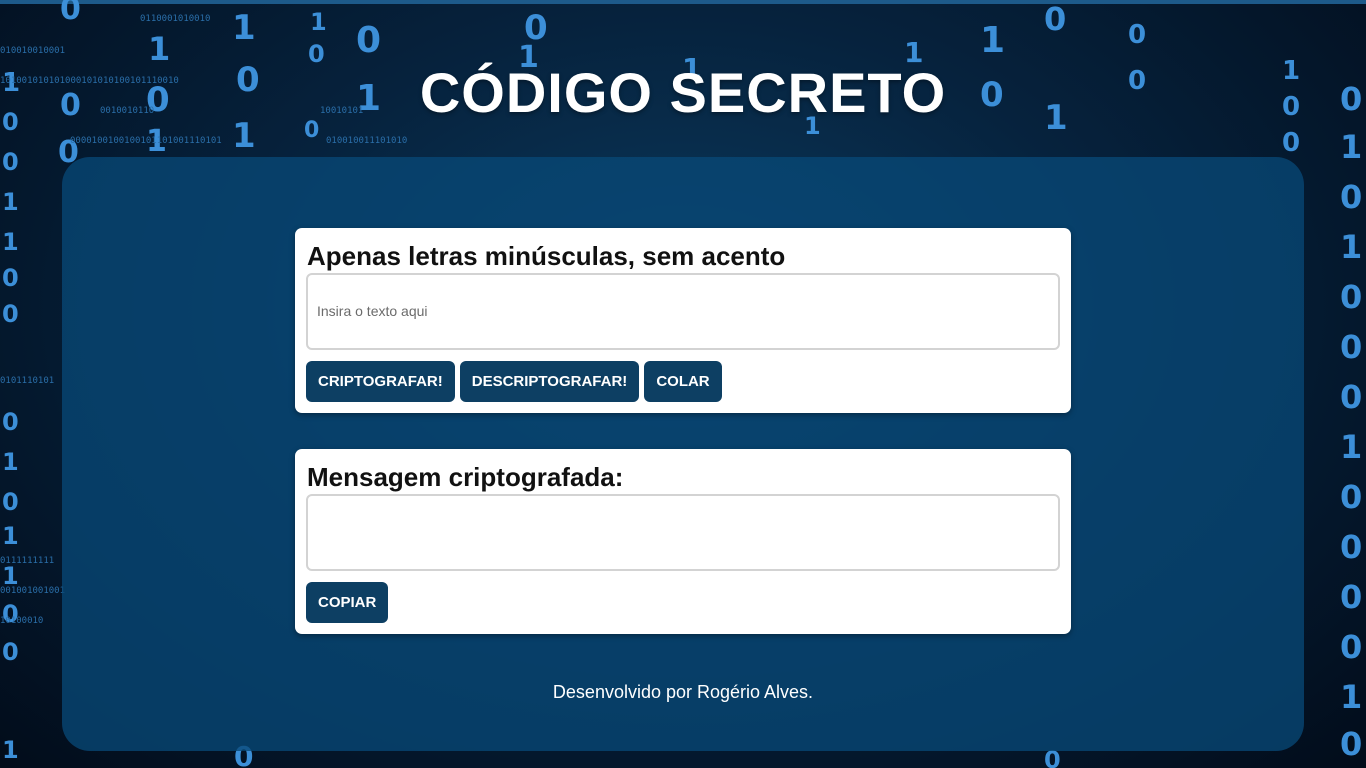 The width and height of the screenshot is (1366, 768). Describe the element at coordinates (683, 2) in the screenshot. I see `top-border-bar` at that location.